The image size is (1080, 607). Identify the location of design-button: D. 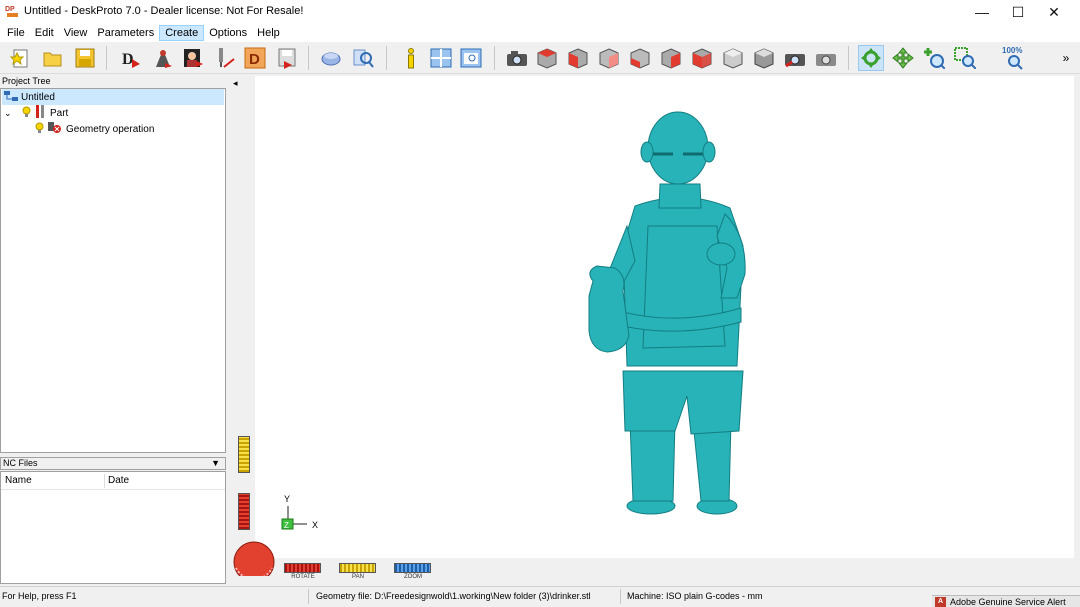
(255, 58).